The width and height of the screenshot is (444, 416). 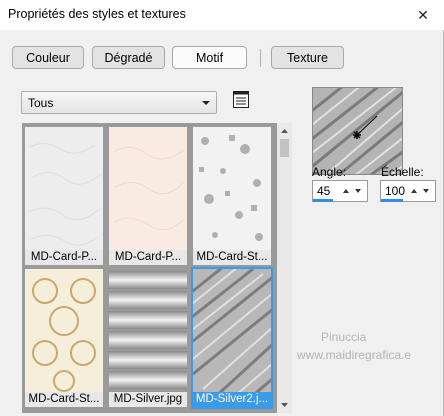 I want to click on tab-couleur: Couleur, so click(x=48, y=57).